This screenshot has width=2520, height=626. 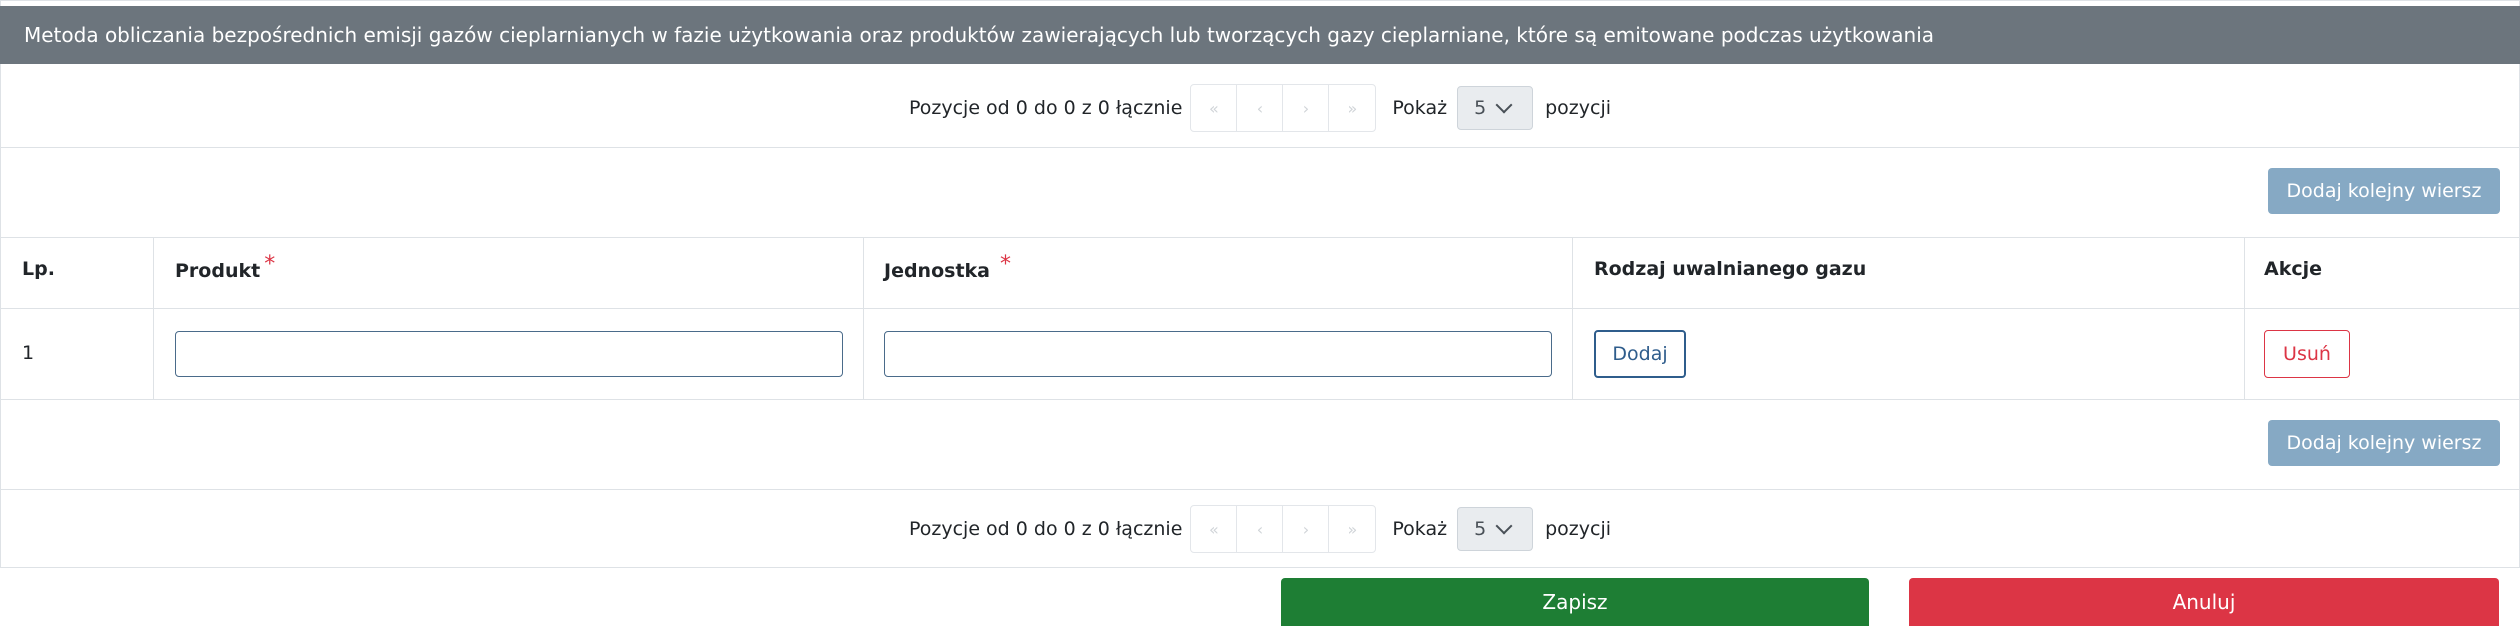 I want to click on product-input, so click(x=509, y=354).